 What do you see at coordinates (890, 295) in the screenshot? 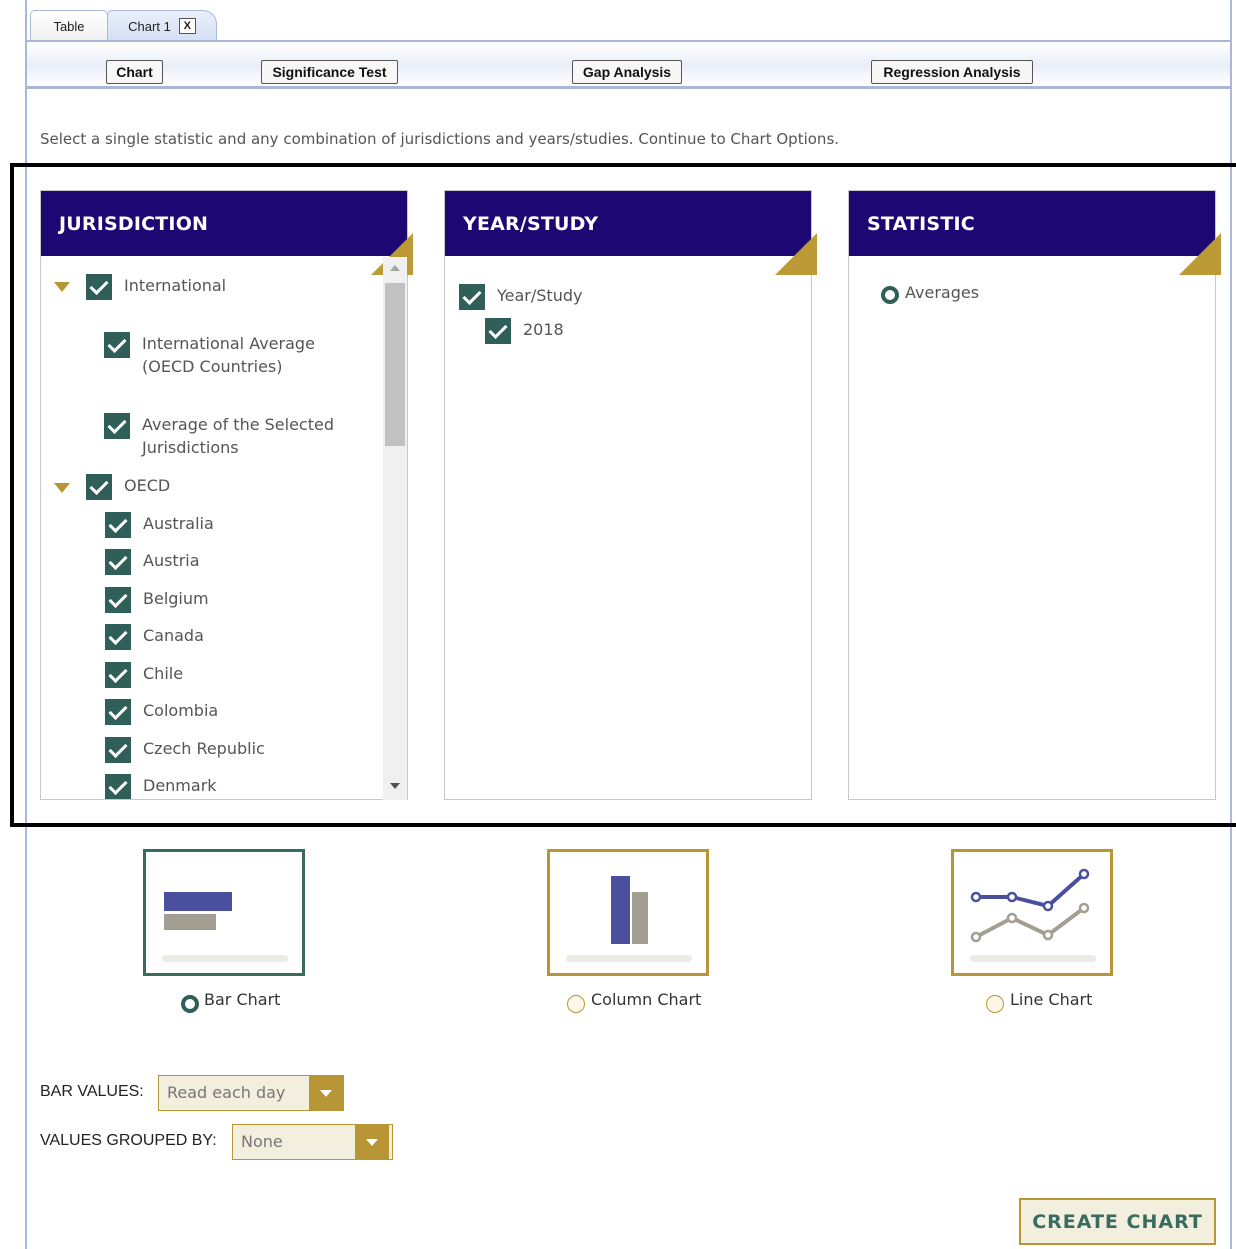
I see `radio-averages` at bounding box center [890, 295].